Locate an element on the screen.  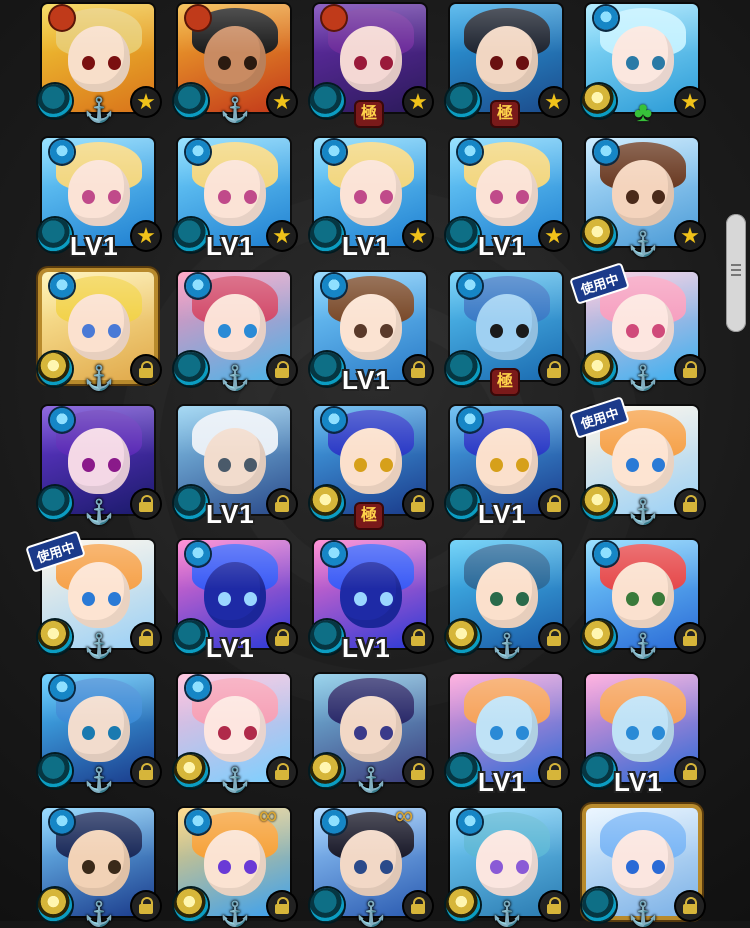
clover-icon: ♣ is located at coordinates (643, 111).